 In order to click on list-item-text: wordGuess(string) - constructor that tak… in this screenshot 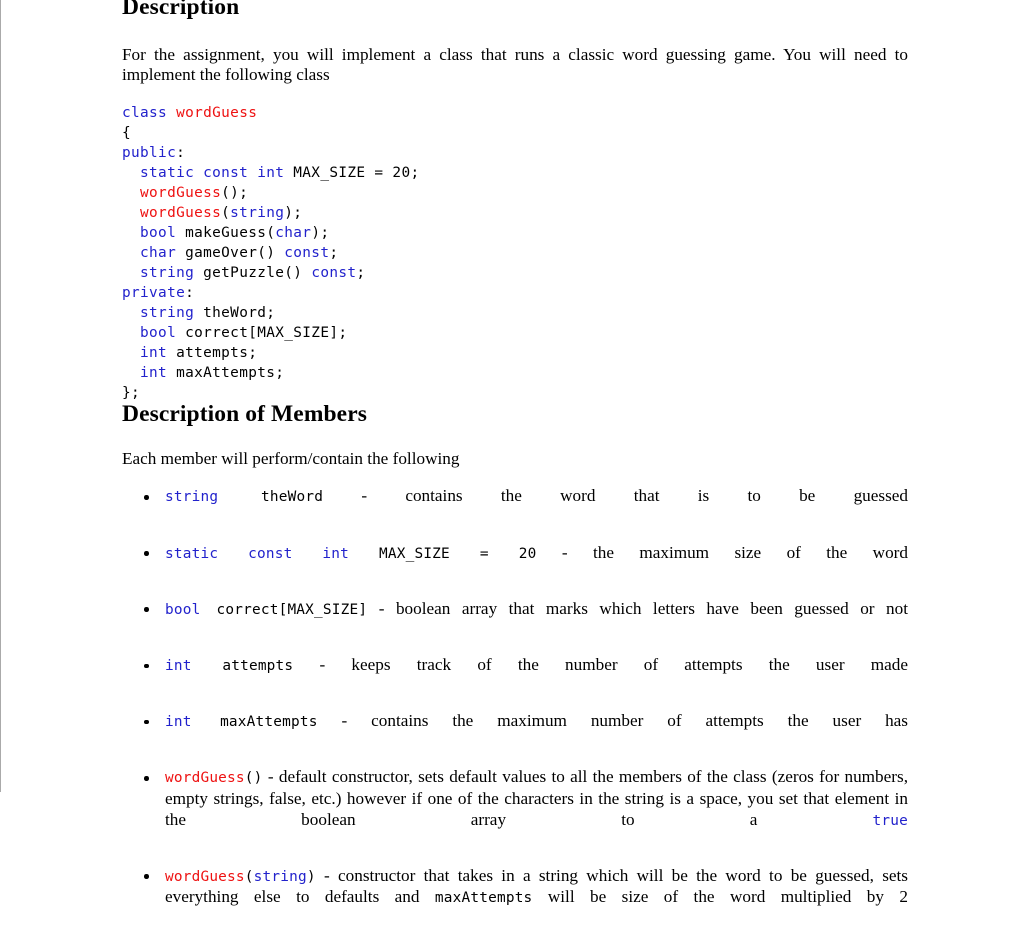, I will do `click(536, 886)`.